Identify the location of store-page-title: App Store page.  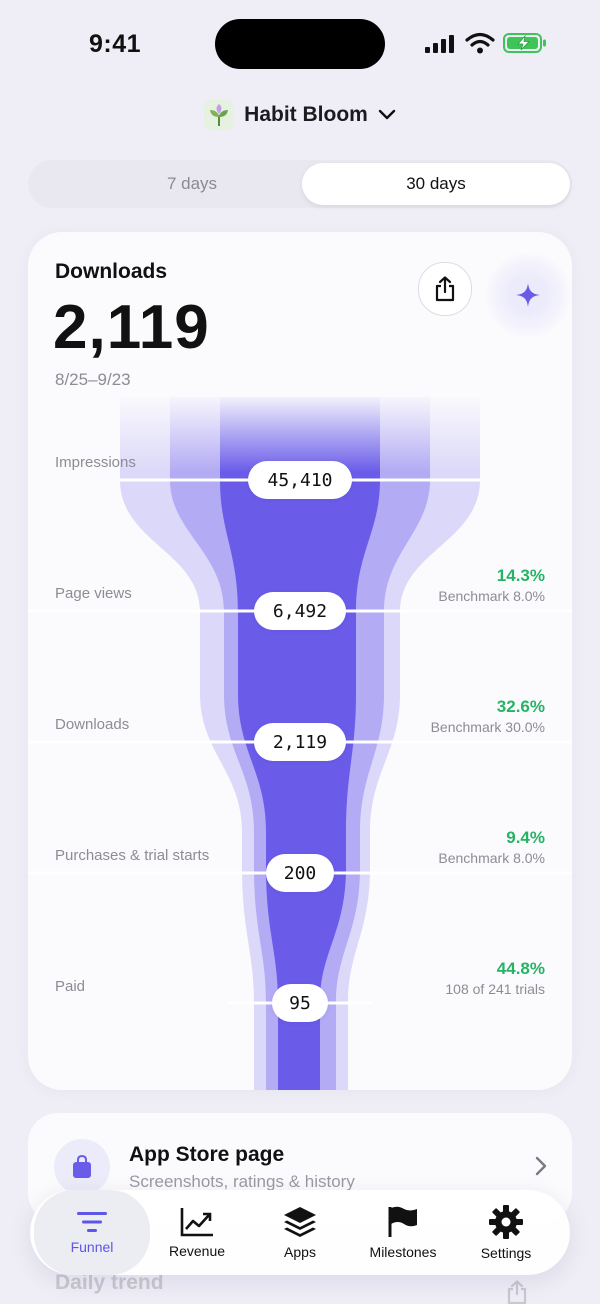
(207, 1154).